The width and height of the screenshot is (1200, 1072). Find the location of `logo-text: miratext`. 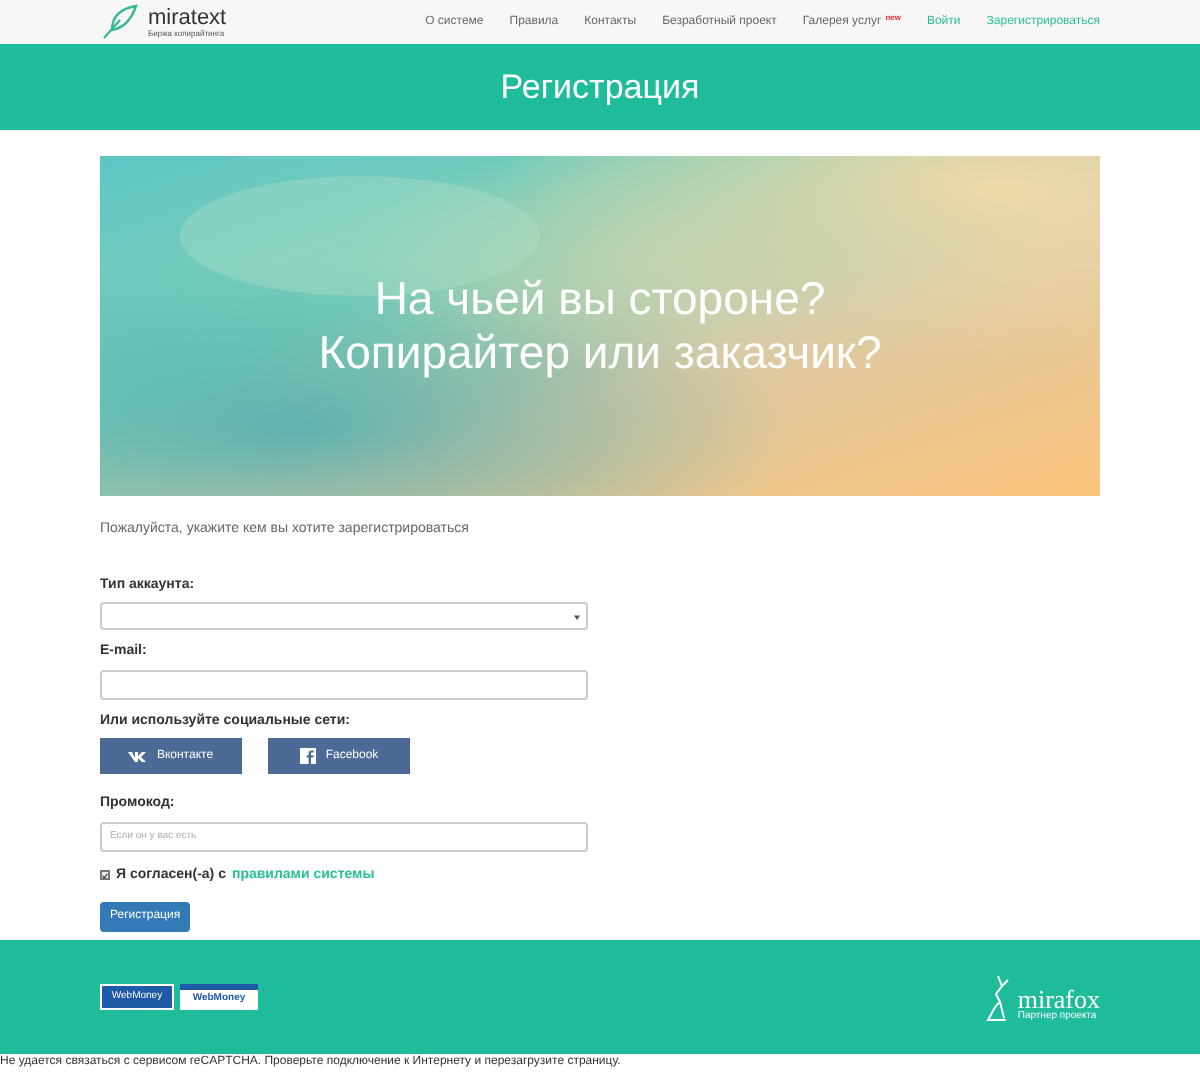

logo-text: miratext is located at coordinates (187, 18).